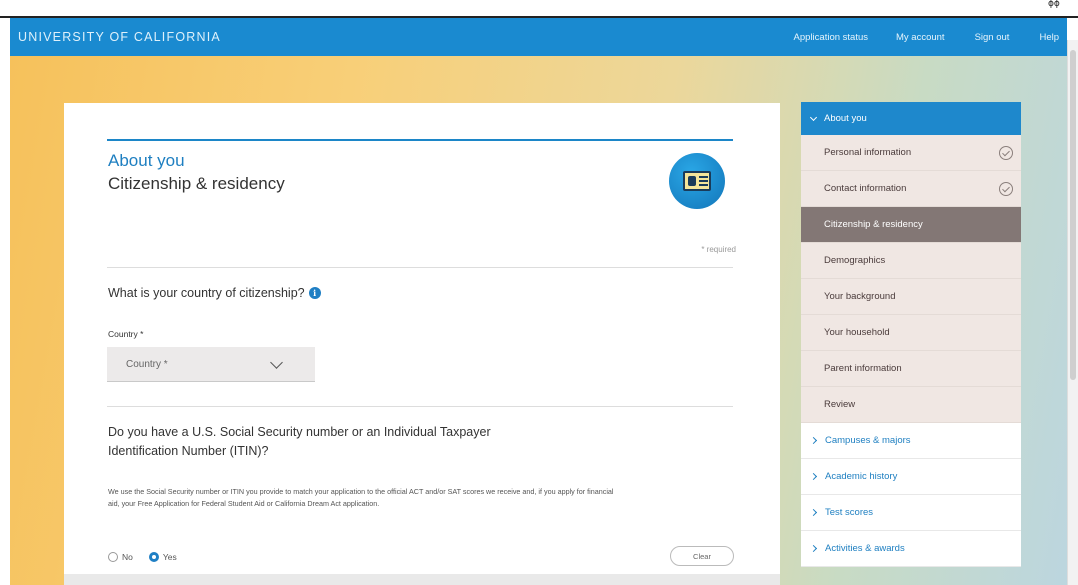 The height and width of the screenshot is (585, 1078). I want to click on sidebar-item-label: Parent information, so click(863, 368).